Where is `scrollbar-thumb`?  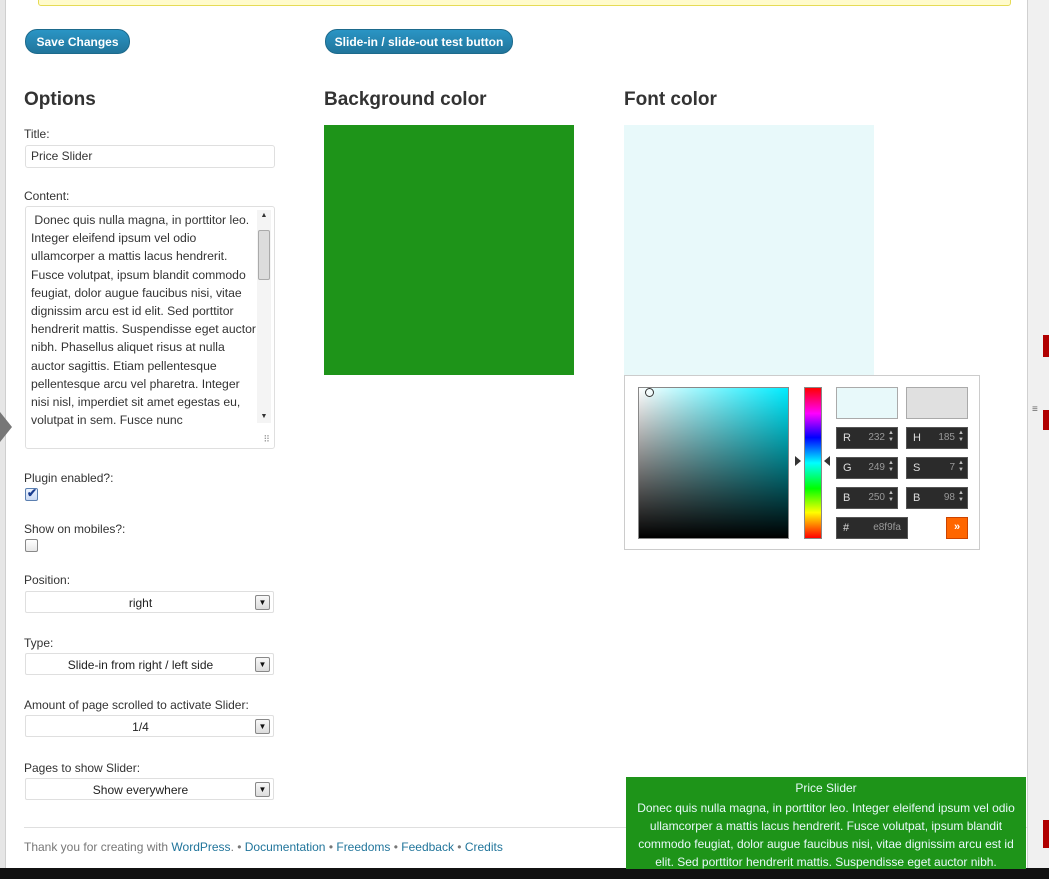 scrollbar-thumb is located at coordinates (264, 255).